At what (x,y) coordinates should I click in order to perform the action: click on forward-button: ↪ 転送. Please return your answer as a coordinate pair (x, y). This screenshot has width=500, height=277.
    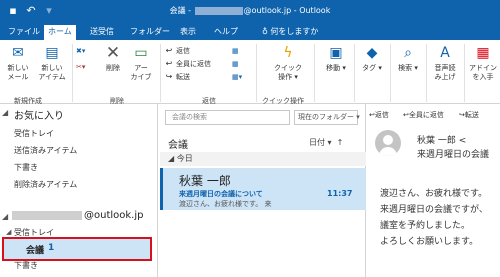
    Looking at the image, I should click on (177, 77).